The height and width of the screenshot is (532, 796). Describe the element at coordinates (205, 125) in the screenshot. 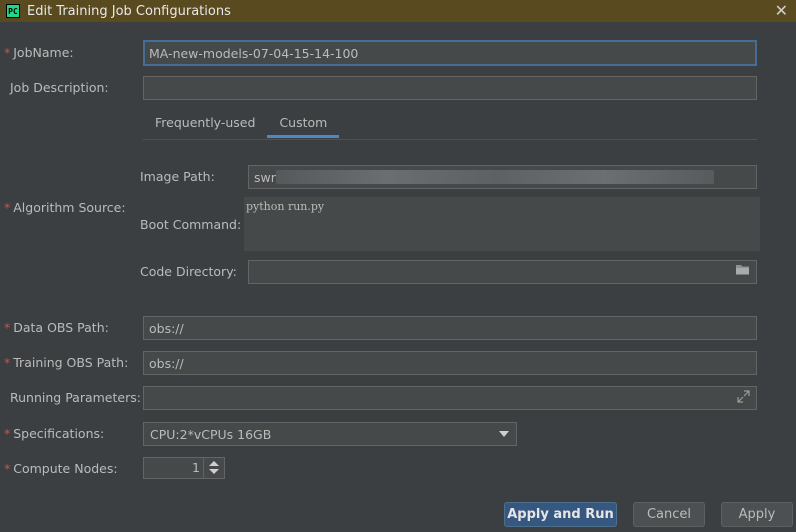

I see `tab-frequently-used: Frequently-used` at that location.